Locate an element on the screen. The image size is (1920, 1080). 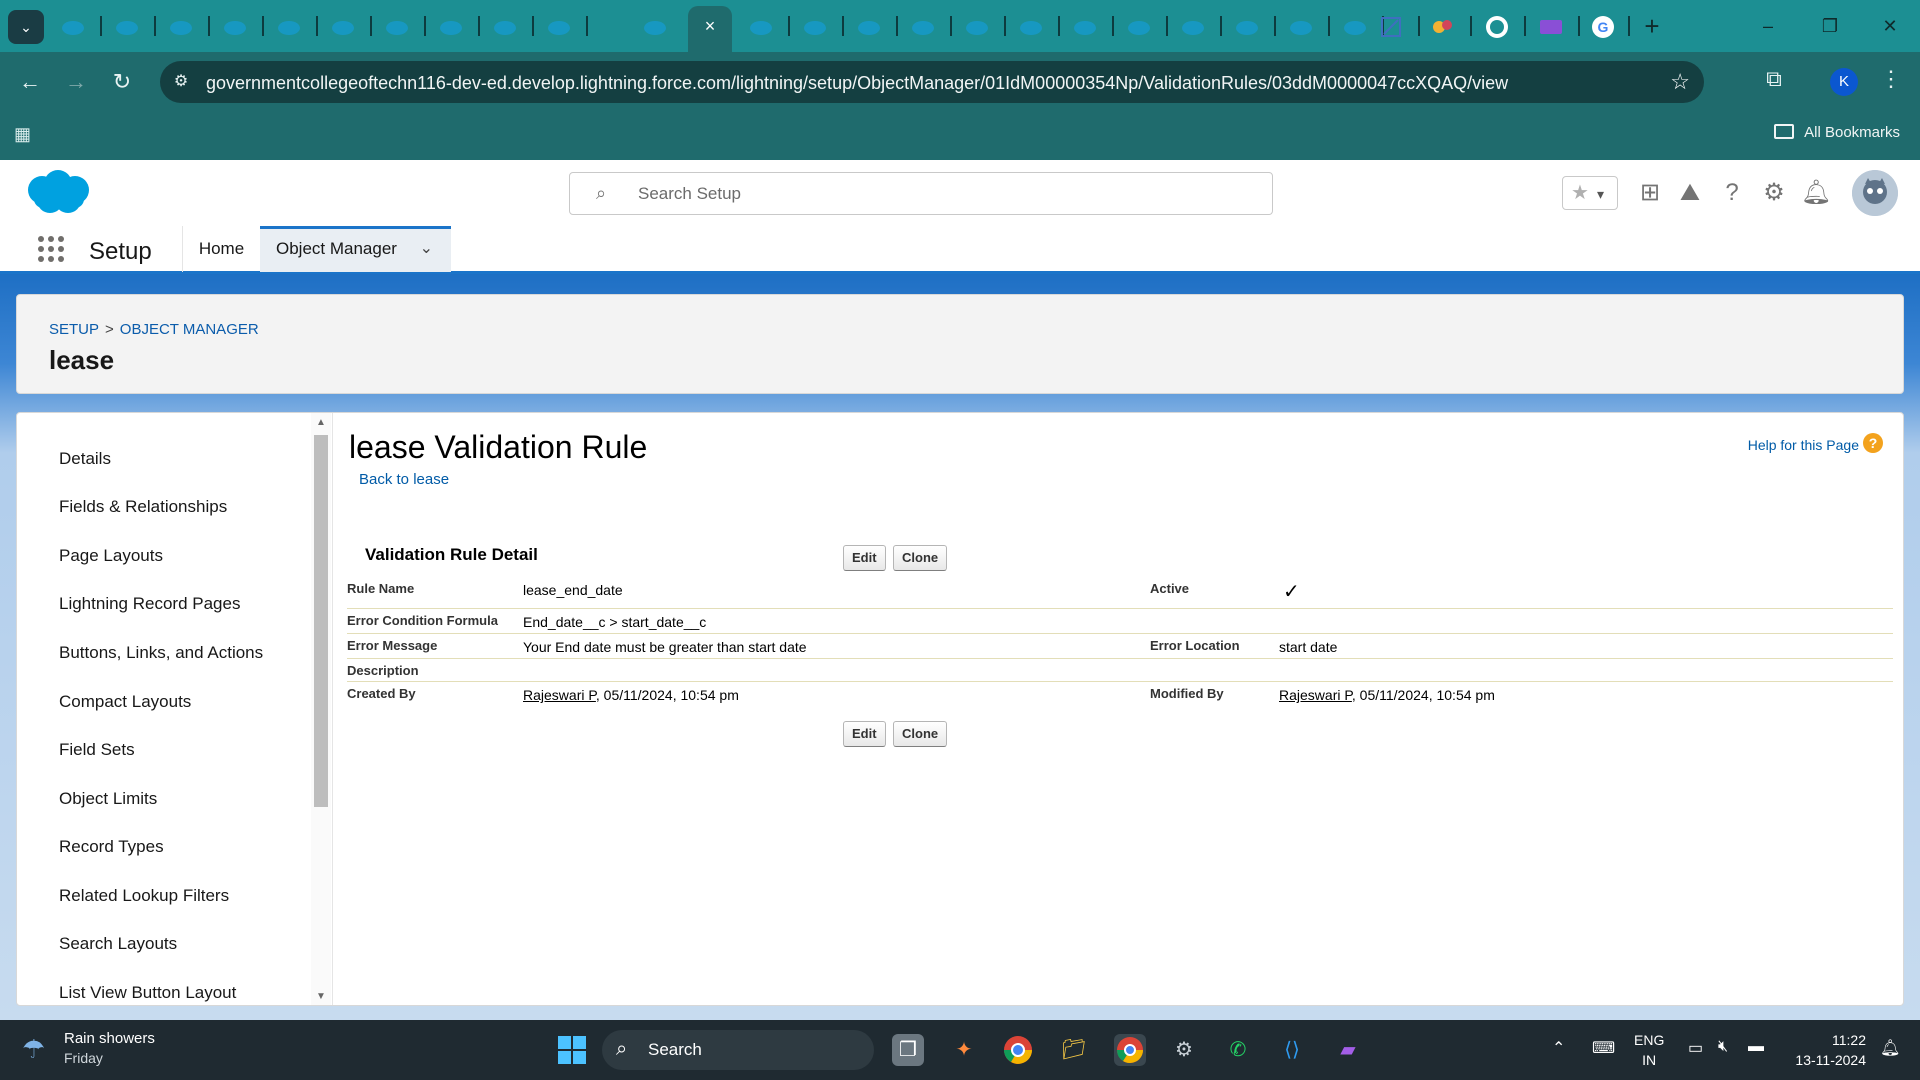
scrollbar-thumb is located at coordinates (321, 621).